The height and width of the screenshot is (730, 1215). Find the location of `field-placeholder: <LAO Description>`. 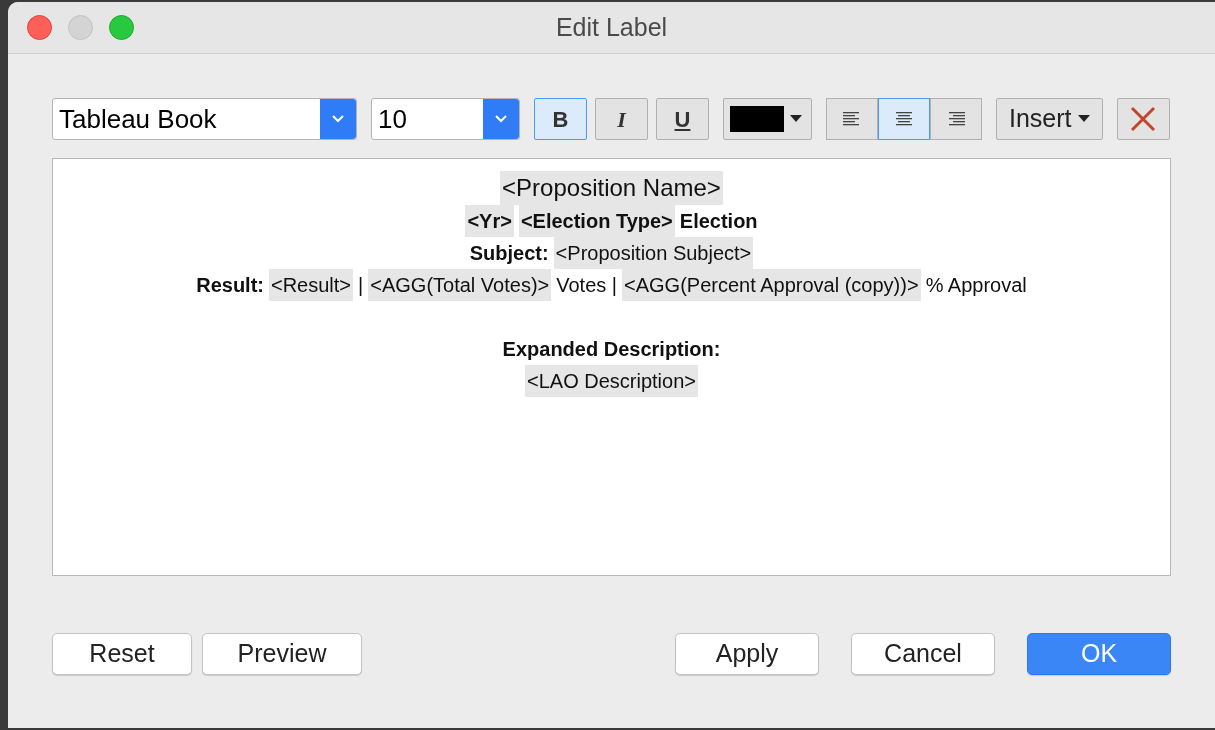

field-placeholder: <LAO Description> is located at coordinates (611, 381).